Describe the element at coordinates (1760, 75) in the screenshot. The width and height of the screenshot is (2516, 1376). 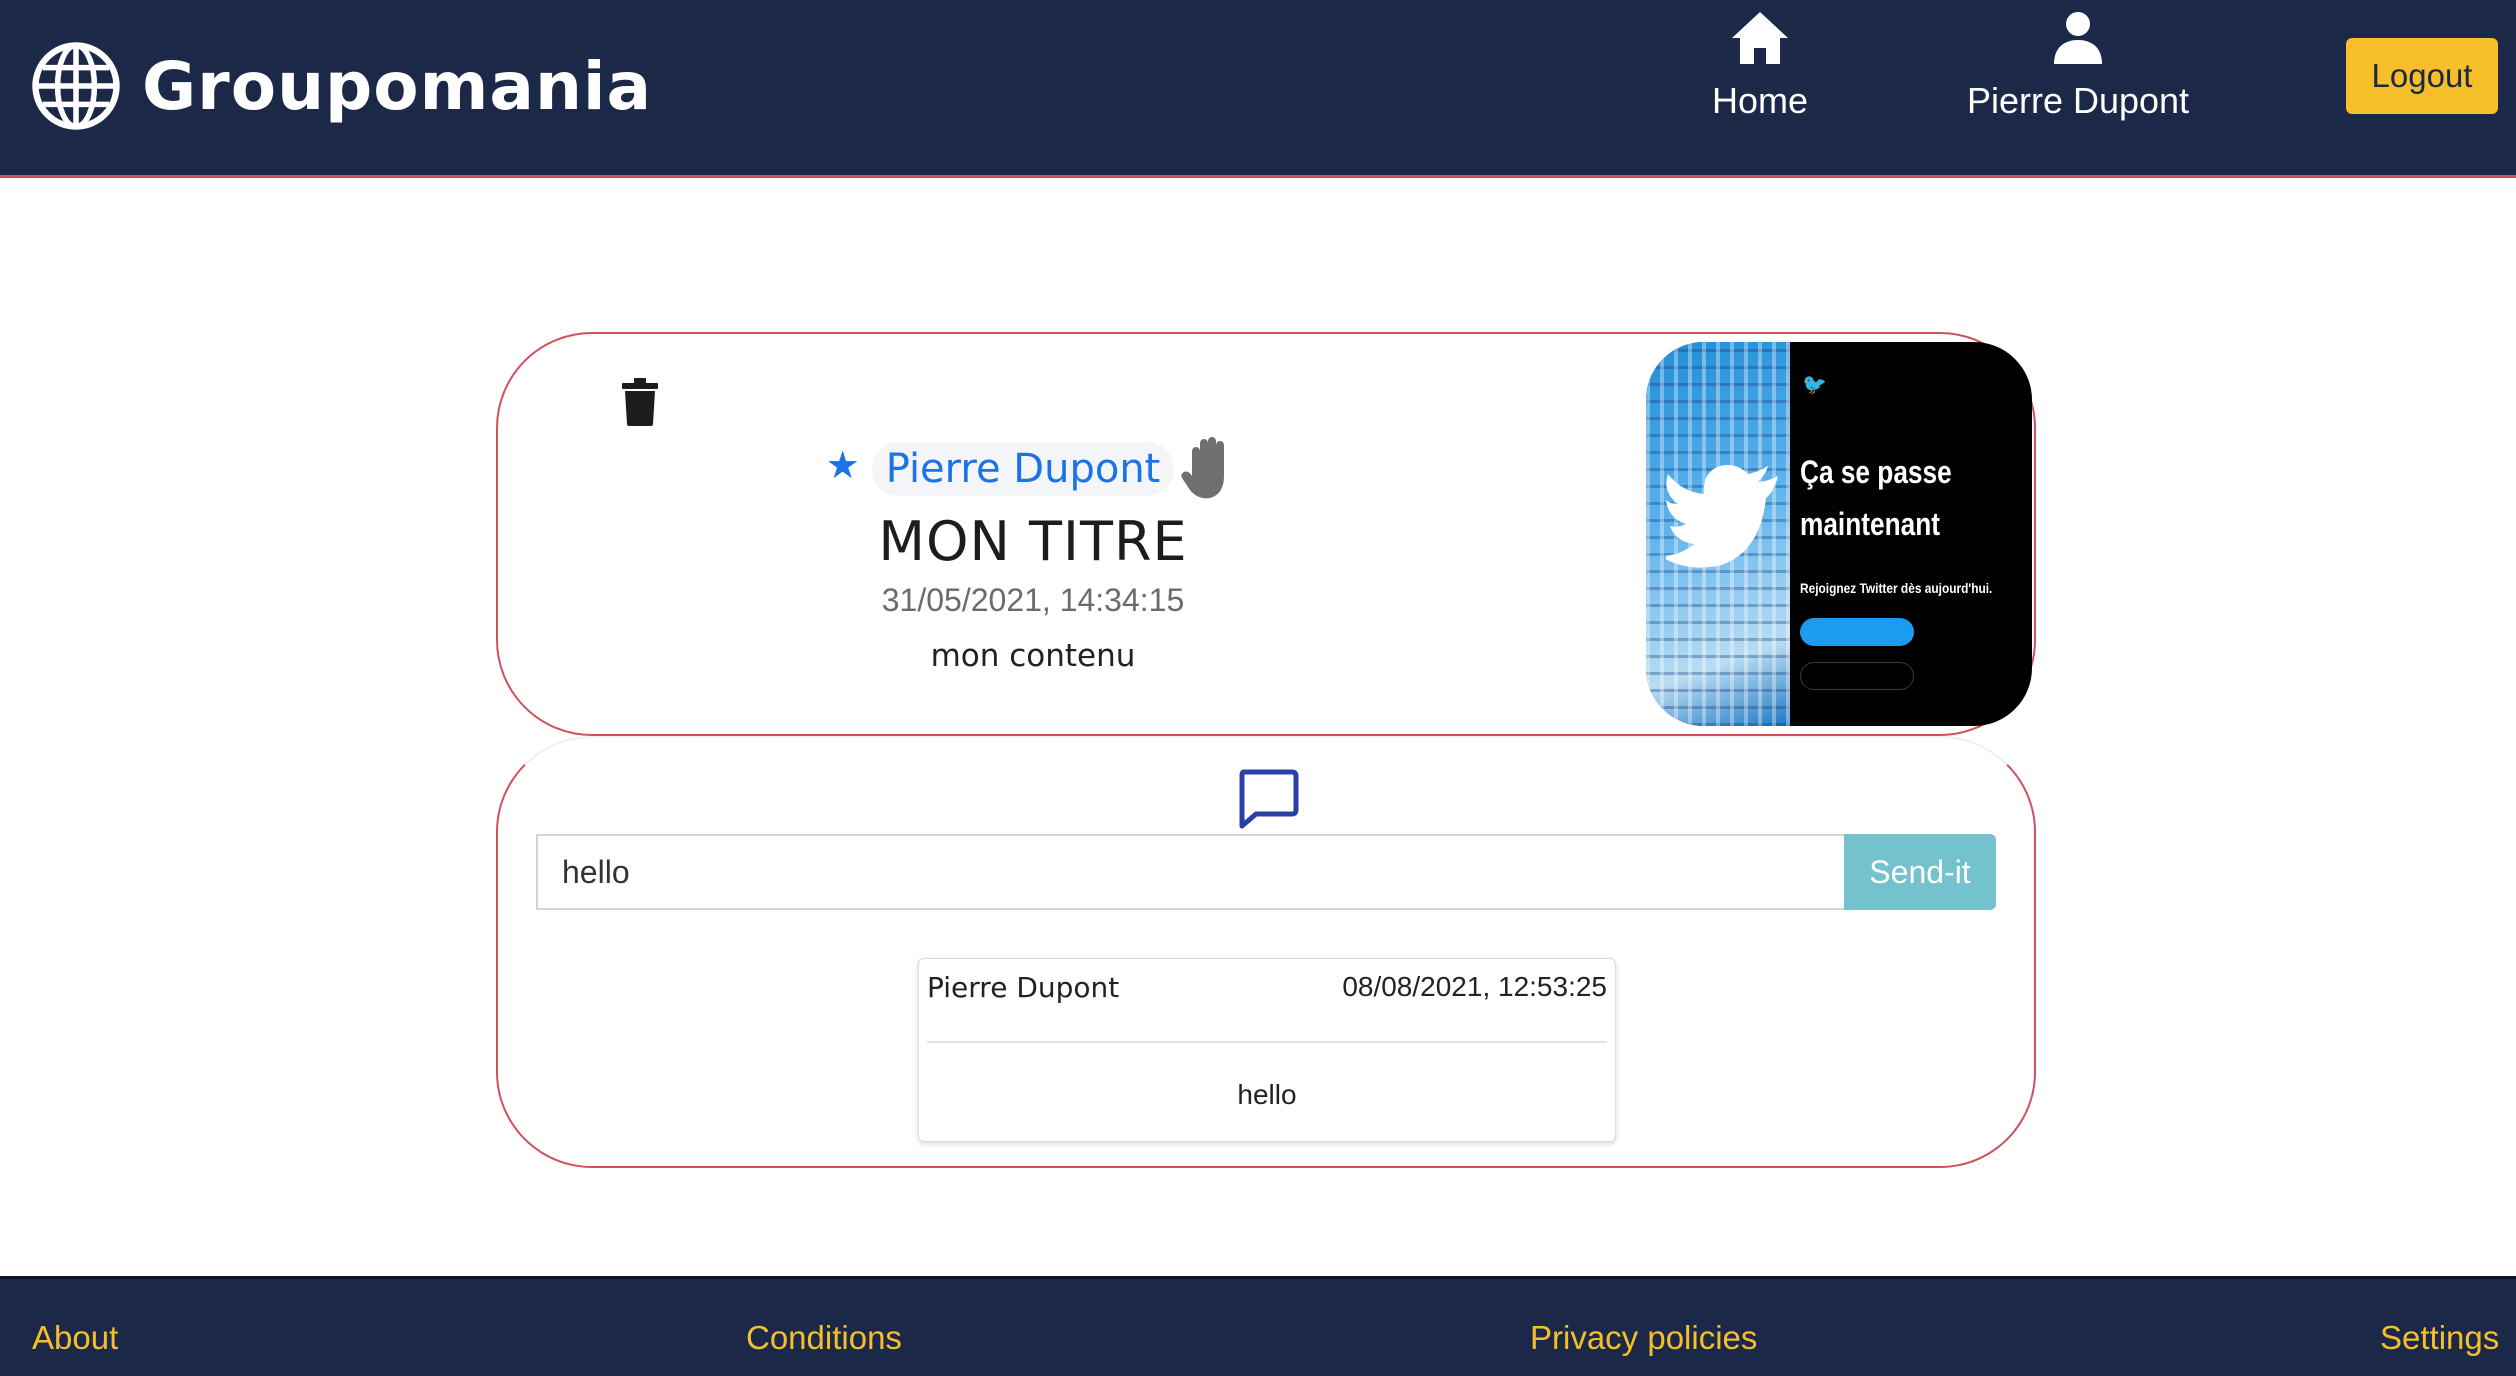
I see `nav-home: Home` at that location.